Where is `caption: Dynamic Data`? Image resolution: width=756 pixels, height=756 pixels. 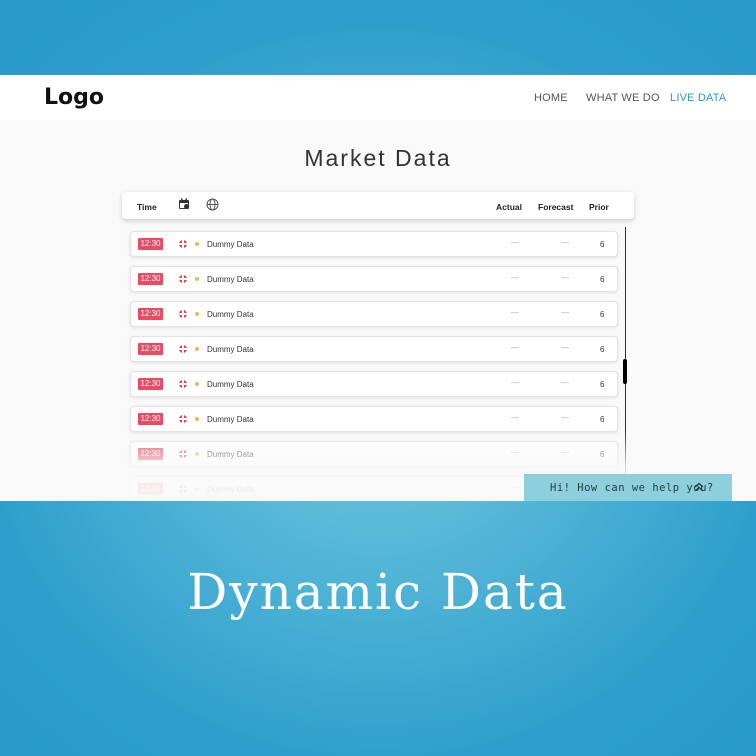
caption: Dynamic Data is located at coordinates (378, 592).